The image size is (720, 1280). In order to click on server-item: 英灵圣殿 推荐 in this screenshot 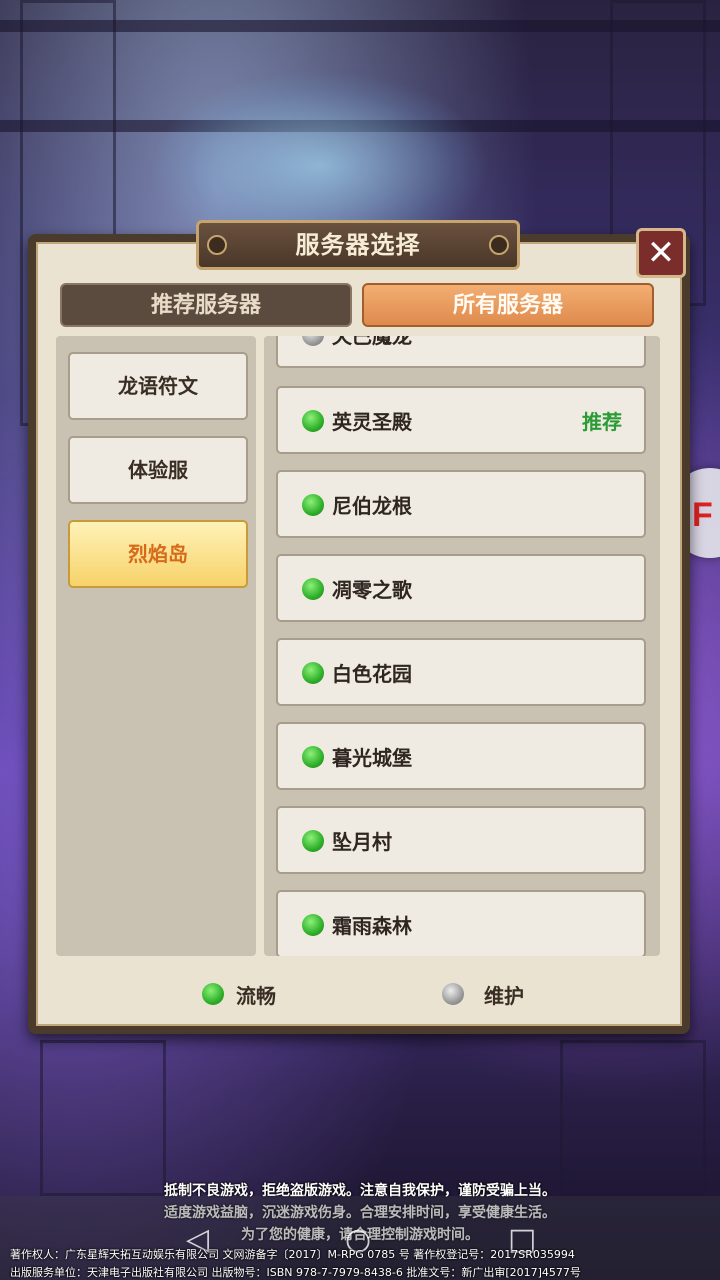, I will do `click(461, 420)`.